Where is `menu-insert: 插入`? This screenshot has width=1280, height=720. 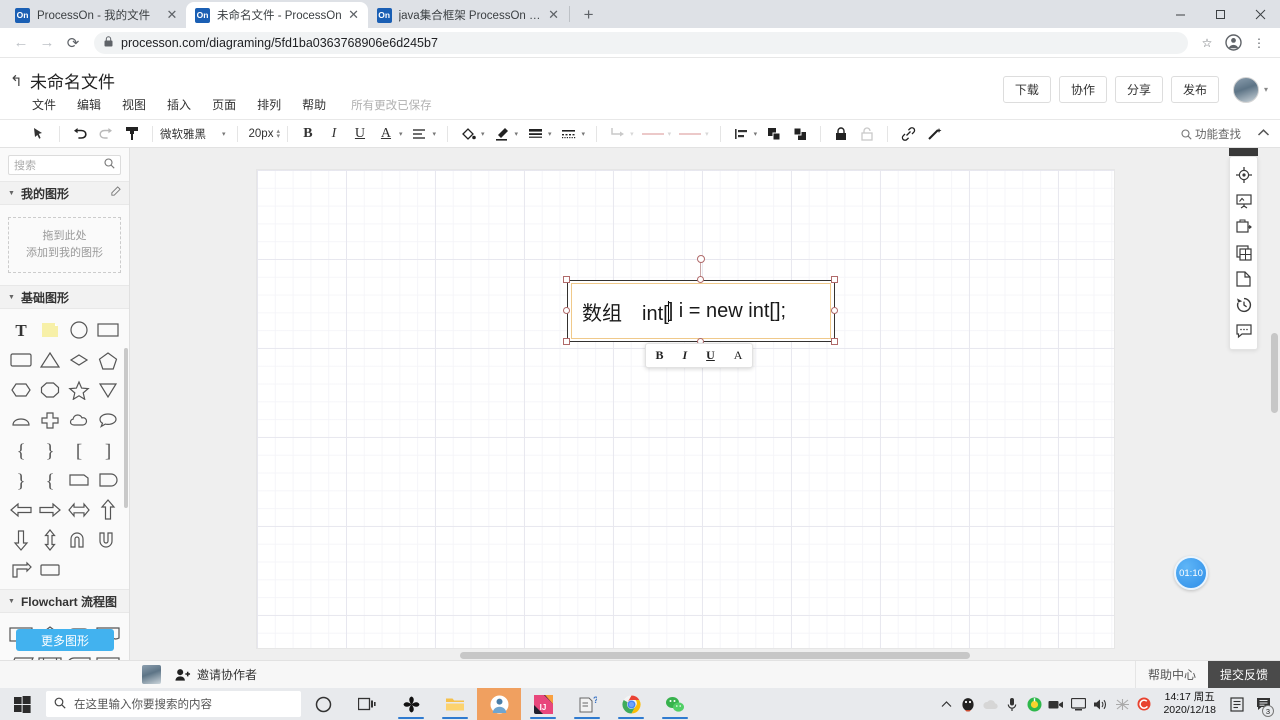
menu-insert: 插入 is located at coordinates (179, 104).